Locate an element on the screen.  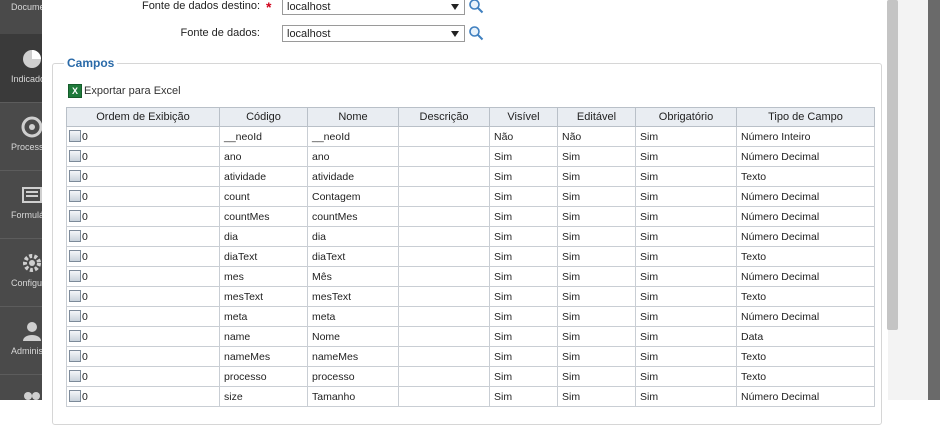
table-row: 0 atividade atividade Sim Sim Sim Texto is located at coordinates (470, 176).